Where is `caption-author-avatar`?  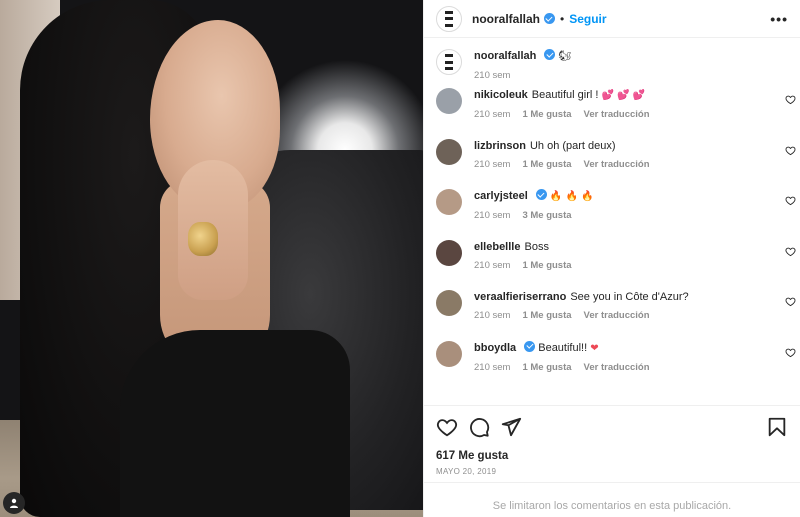
caption-author-avatar is located at coordinates (449, 62).